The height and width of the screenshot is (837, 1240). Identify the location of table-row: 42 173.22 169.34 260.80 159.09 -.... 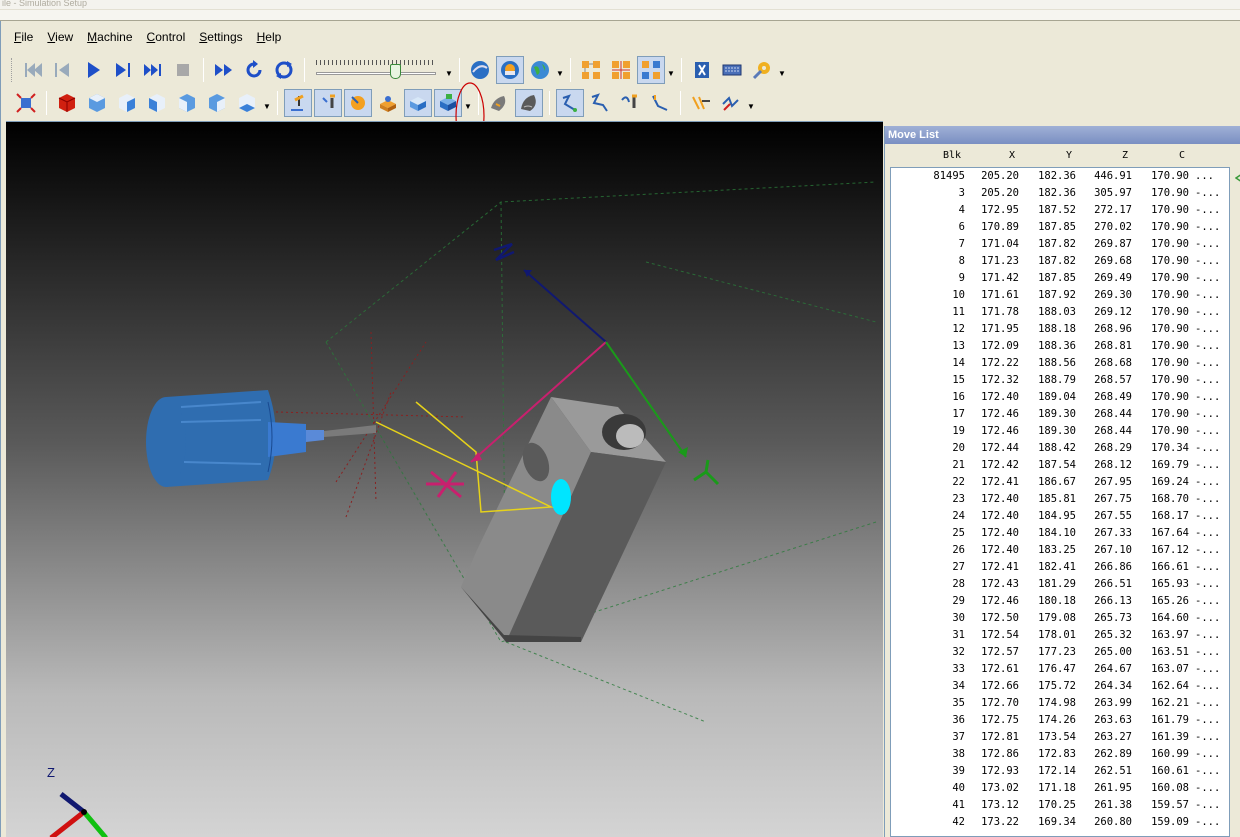
(1060, 822).